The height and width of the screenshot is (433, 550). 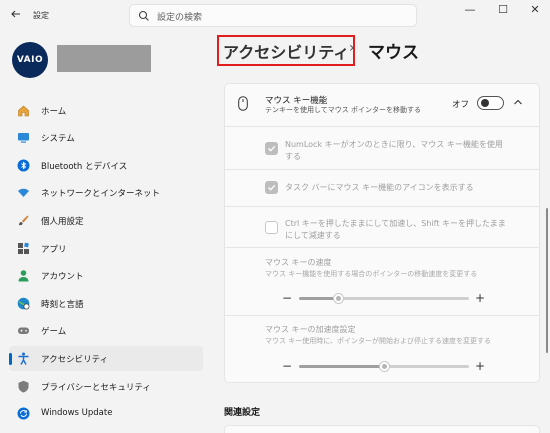 What do you see at coordinates (298, 262) in the screenshot?
I see `speed-title: マウス キーの速度` at bounding box center [298, 262].